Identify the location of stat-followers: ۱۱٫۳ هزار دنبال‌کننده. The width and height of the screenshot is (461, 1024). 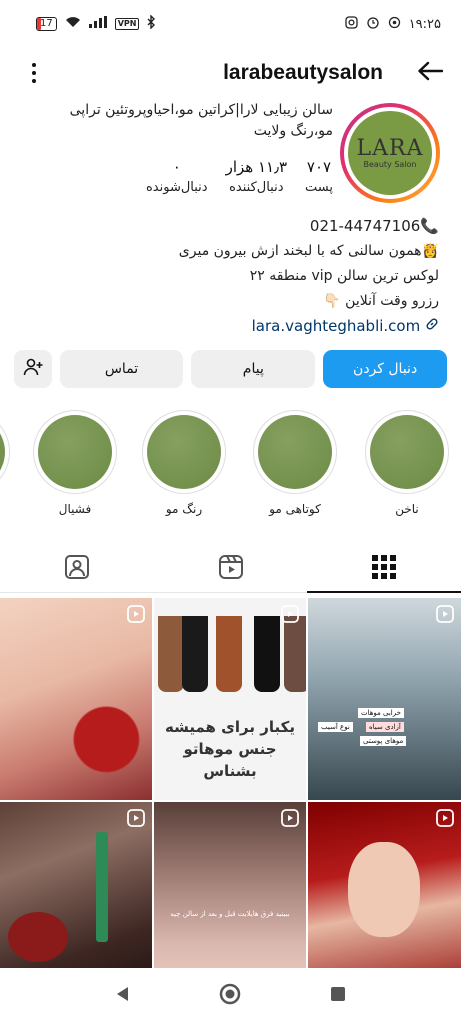
(256, 176).